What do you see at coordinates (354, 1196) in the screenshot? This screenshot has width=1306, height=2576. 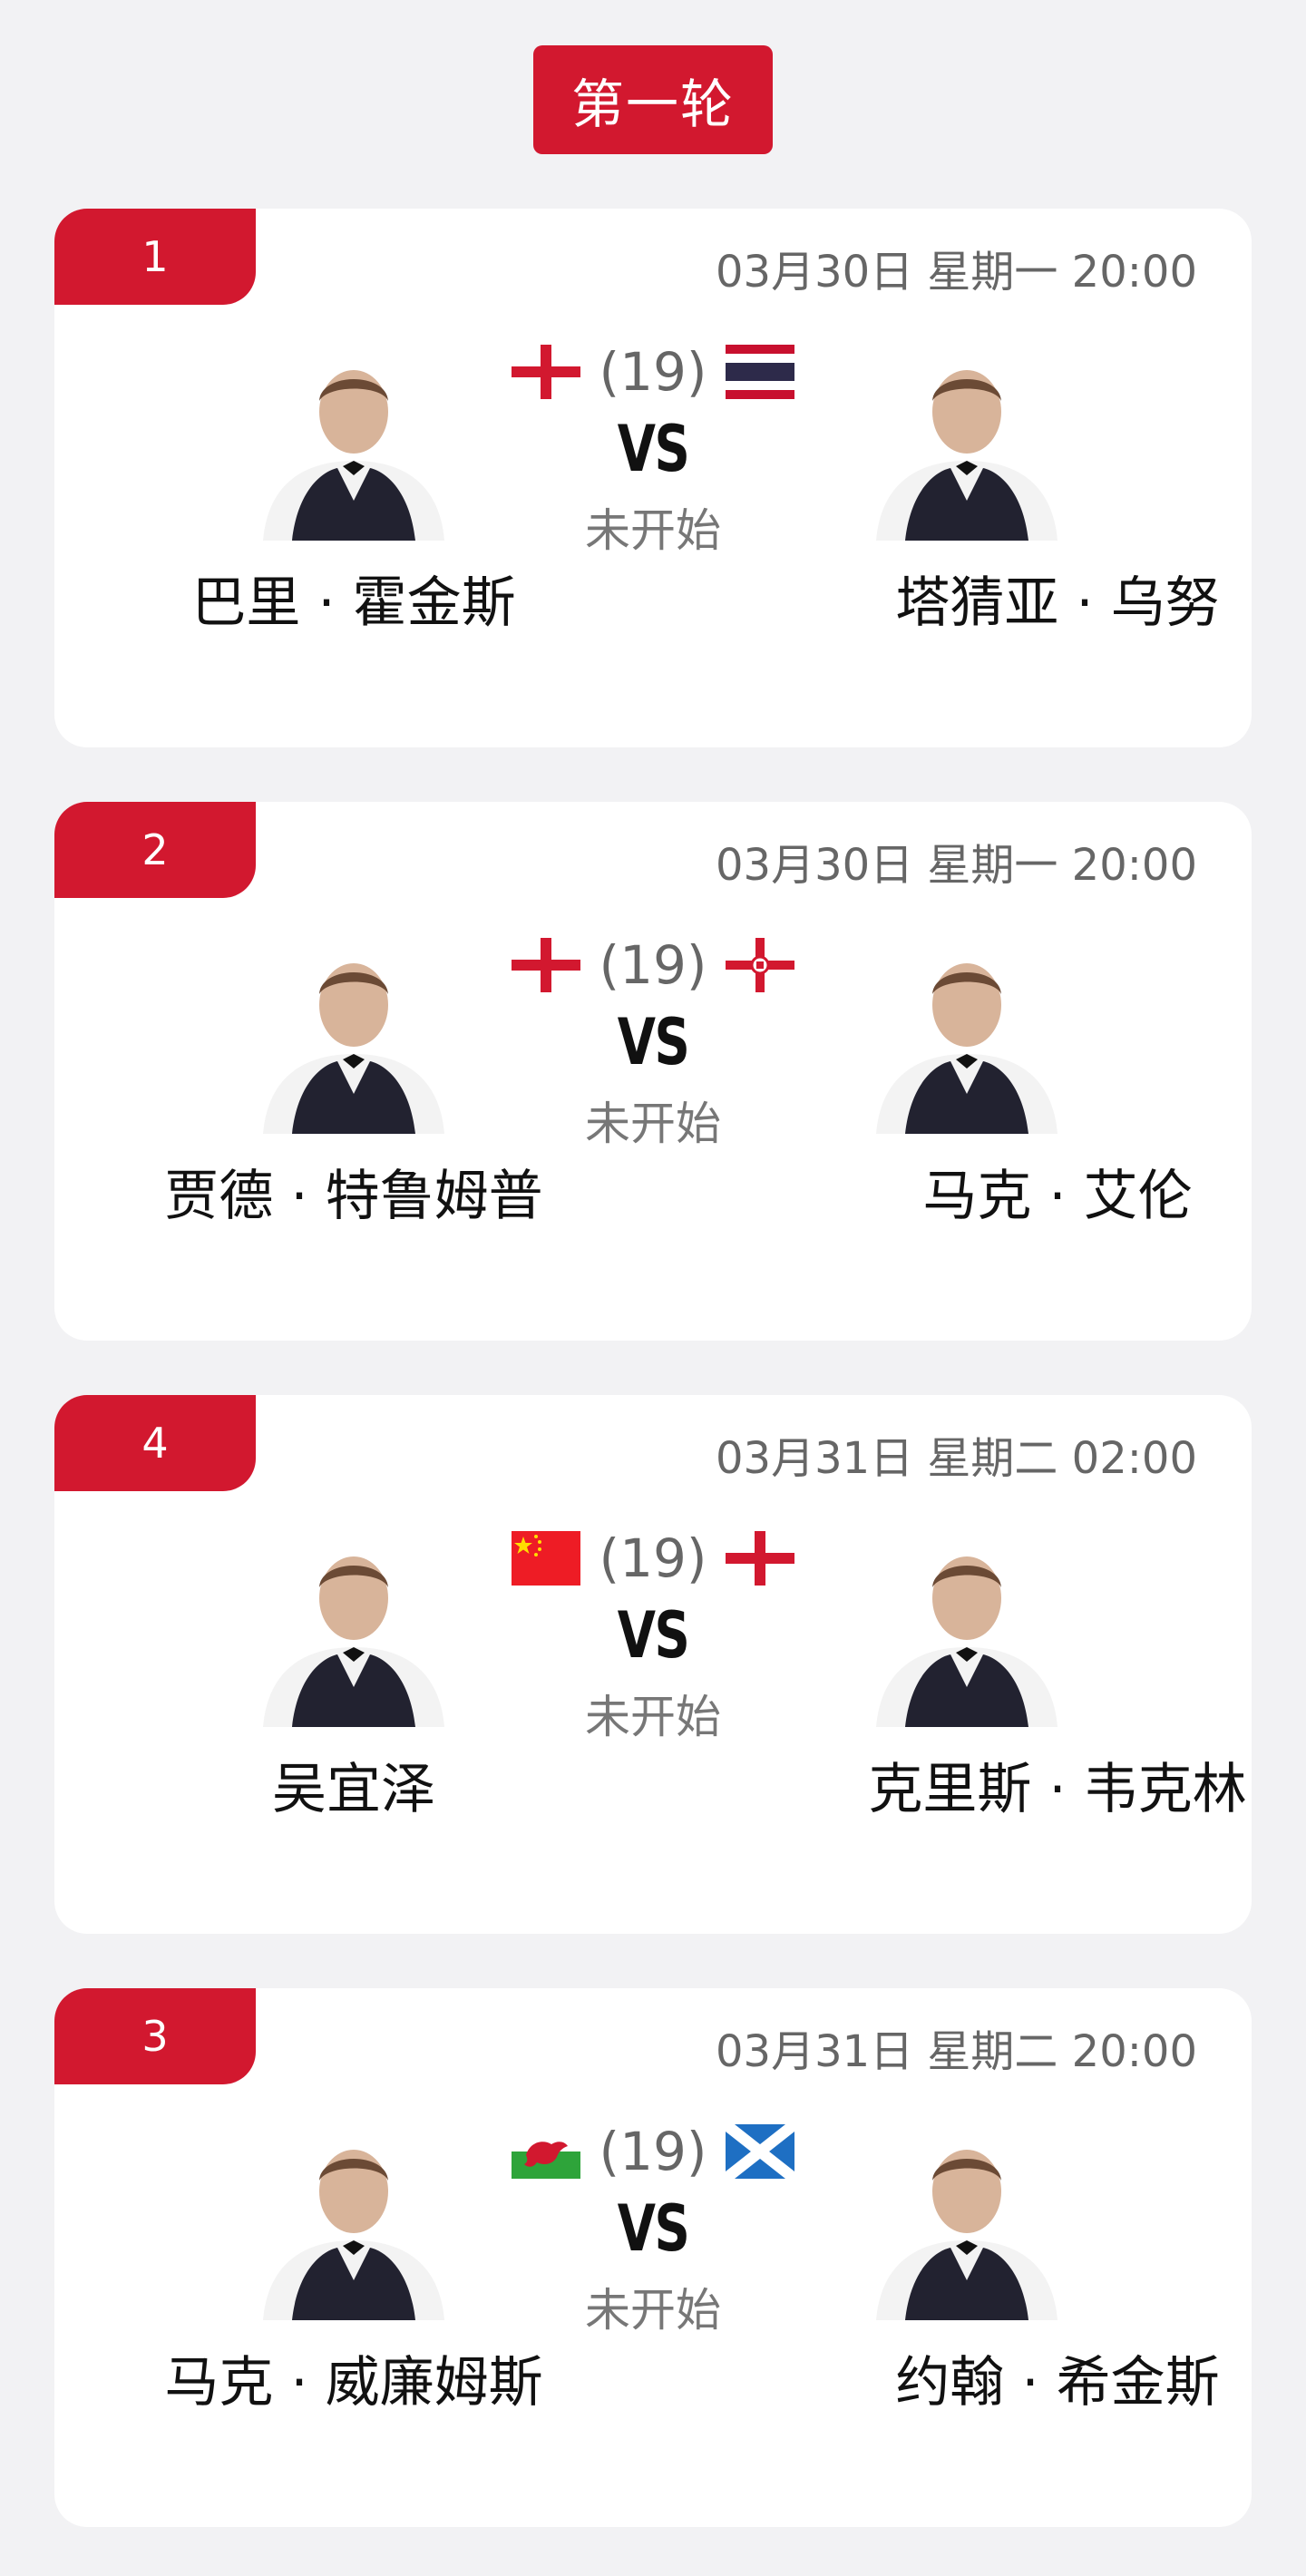 I see `player-name-left: 贾德 · 特鲁姆普` at bounding box center [354, 1196].